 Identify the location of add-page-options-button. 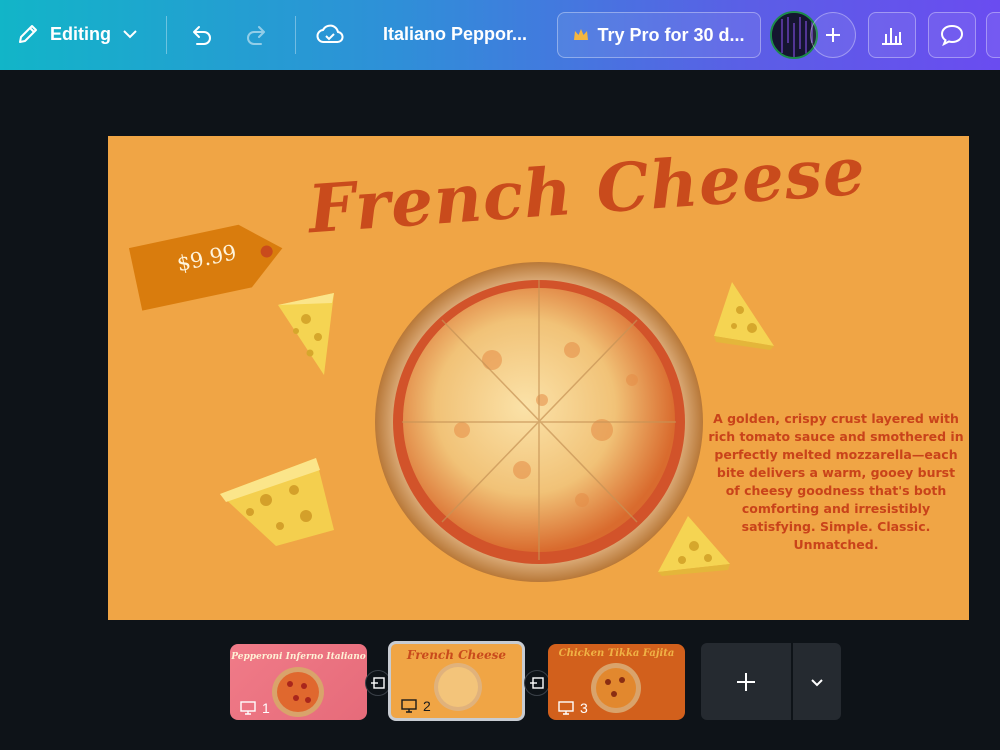
(817, 681).